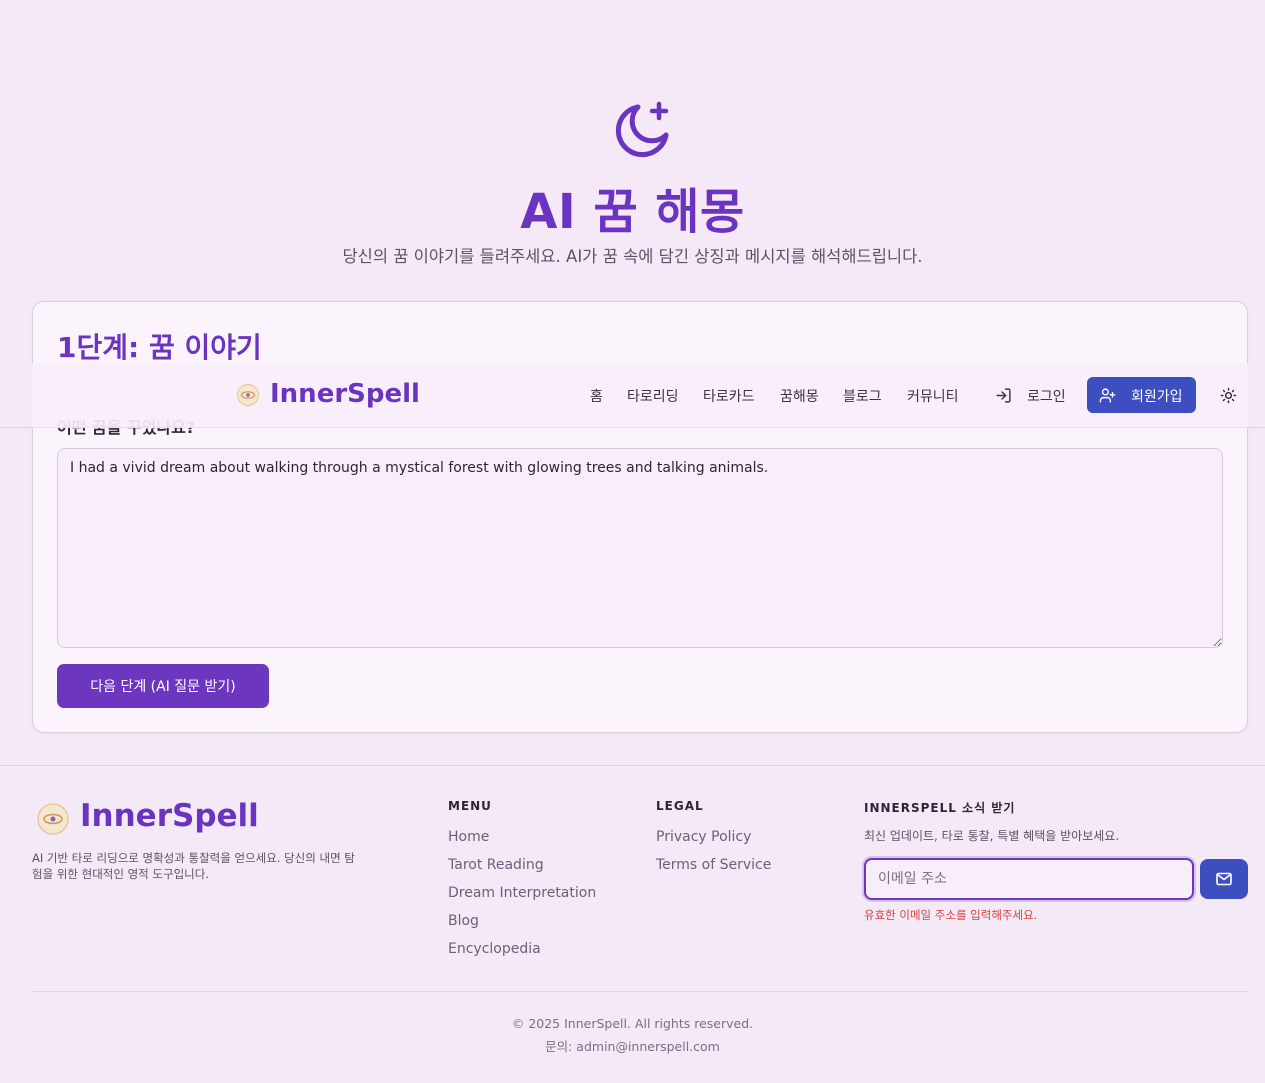  What do you see at coordinates (468, 837) in the screenshot?
I see `footer-link-home: Home` at bounding box center [468, 837].